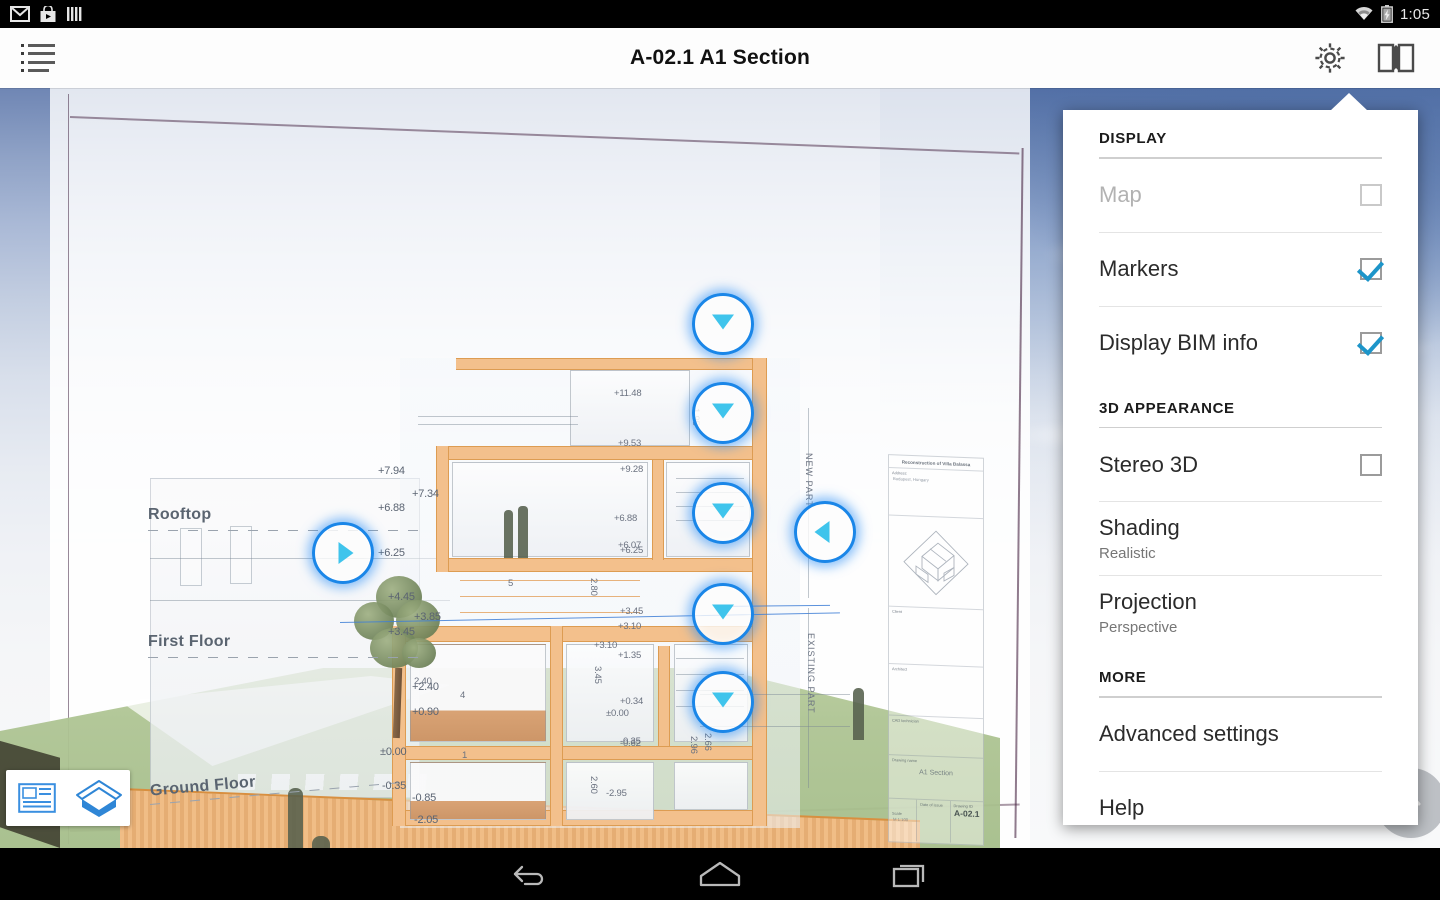 The image size is (1440, 900). I want to click on marker-first-floor, so click(723, 513).